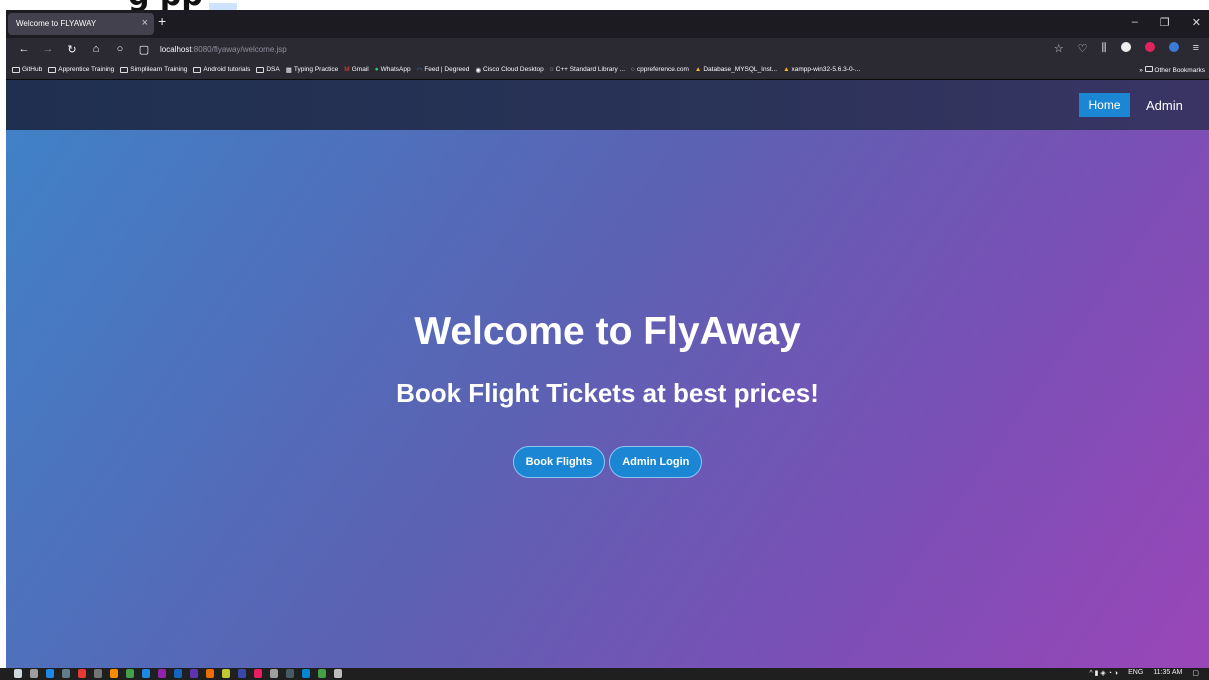 Image resolution: width=1209 pixels, height=680 pixels. I want to click on start-icon, so click(18, 673).